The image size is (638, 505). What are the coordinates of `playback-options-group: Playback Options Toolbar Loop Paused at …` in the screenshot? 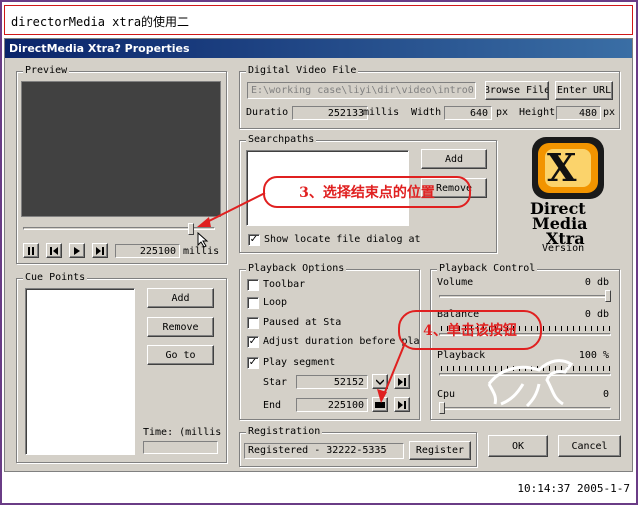 It's located at (329, 341).